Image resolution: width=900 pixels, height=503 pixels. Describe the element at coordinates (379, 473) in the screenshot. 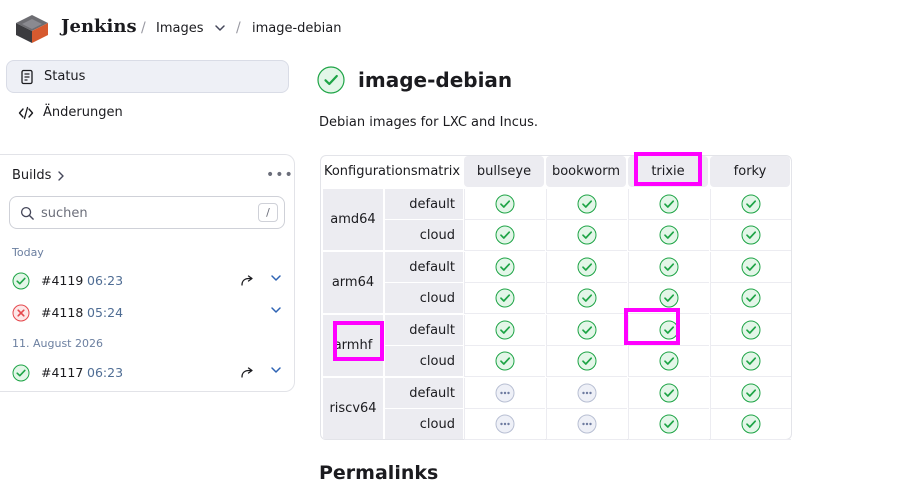

I see `permalinks-heading: Permalinks` at that location.